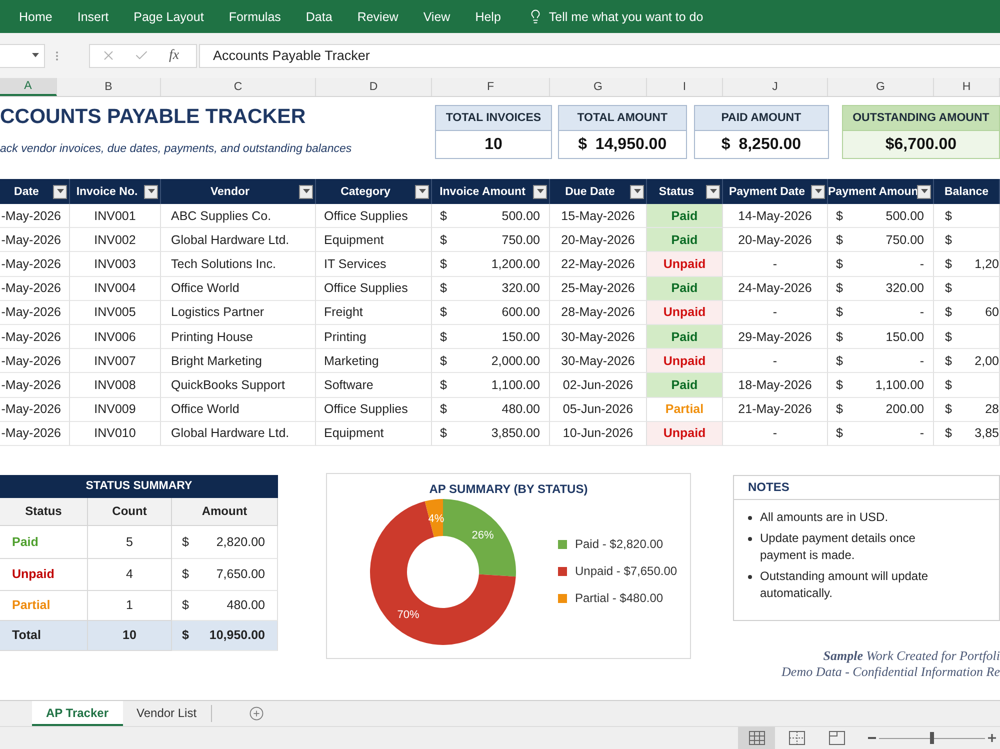  I want to click on zoom-slider-thumb, so click(932, 738).